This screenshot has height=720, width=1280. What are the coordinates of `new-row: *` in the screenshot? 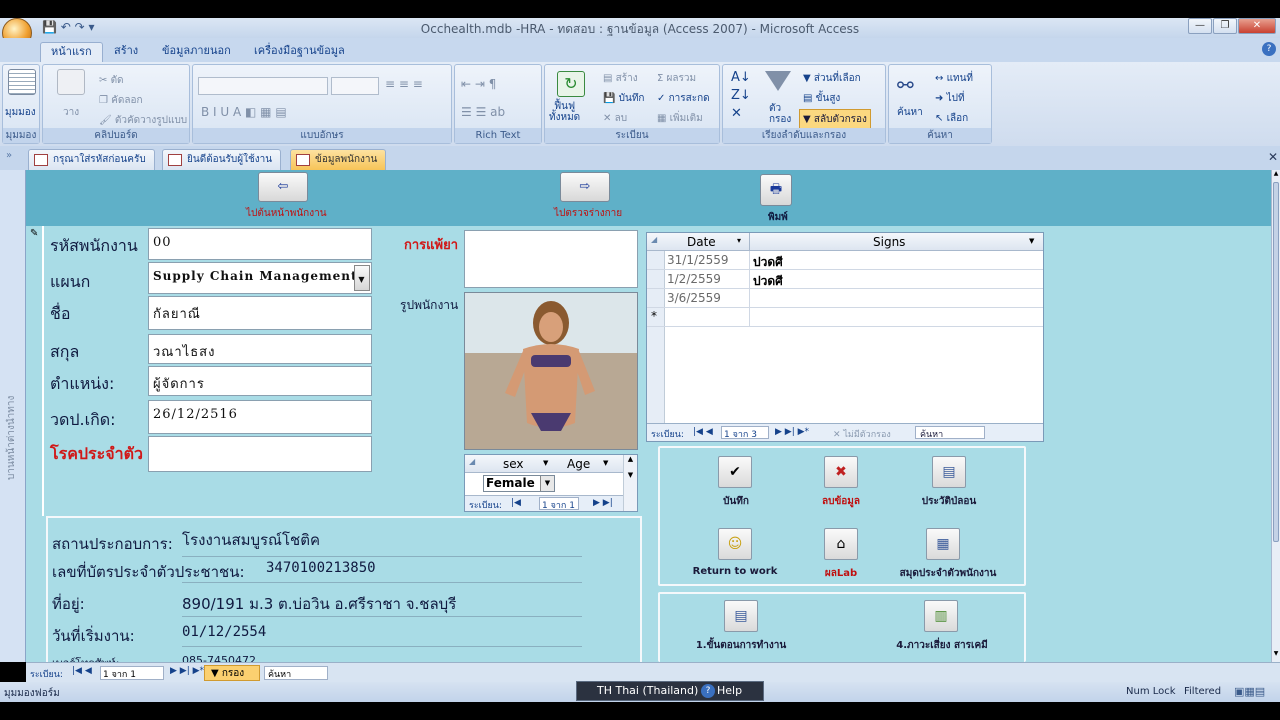 It's located at (845, 317).